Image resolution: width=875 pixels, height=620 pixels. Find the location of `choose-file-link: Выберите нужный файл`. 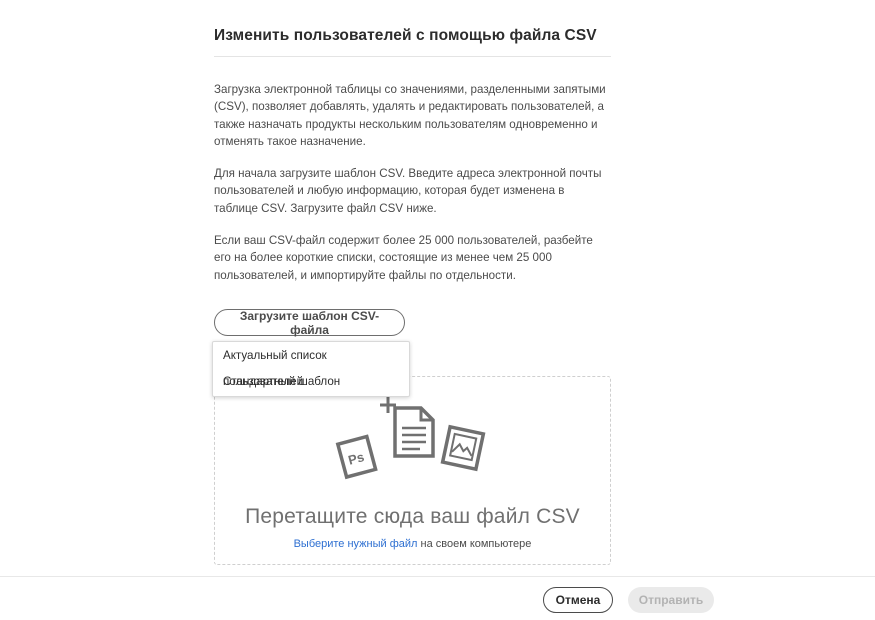

choose-file-link: Выберите нужный файл is located at coordinates (356, 544).